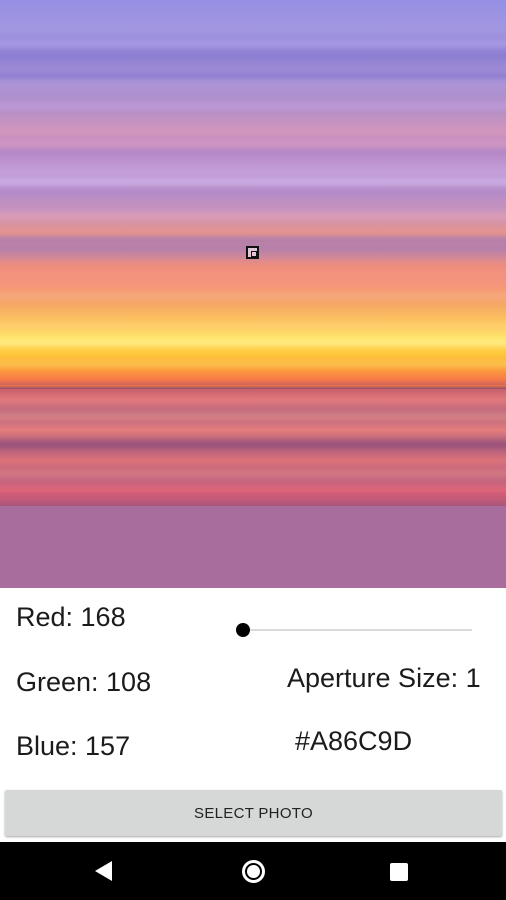  I want to click on aperture-slider, so click(356, 630).